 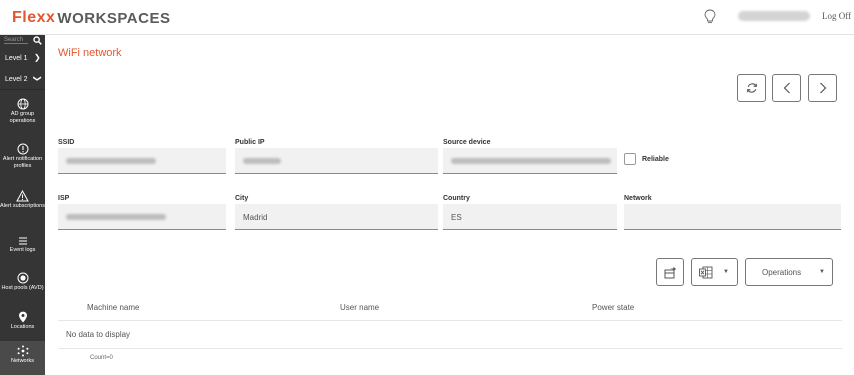 I want to click on city-field: Madrid, so click(x=336, y=217).